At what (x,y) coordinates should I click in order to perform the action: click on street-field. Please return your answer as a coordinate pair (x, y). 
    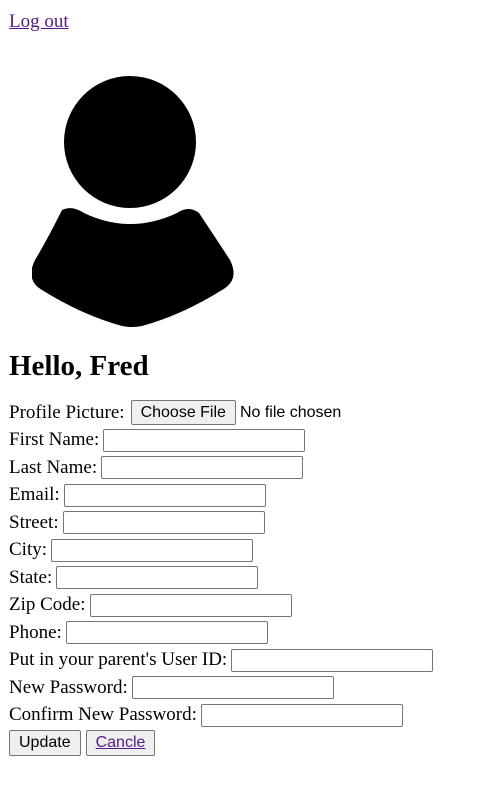
    Looking at the image, I should click on (163, 523).